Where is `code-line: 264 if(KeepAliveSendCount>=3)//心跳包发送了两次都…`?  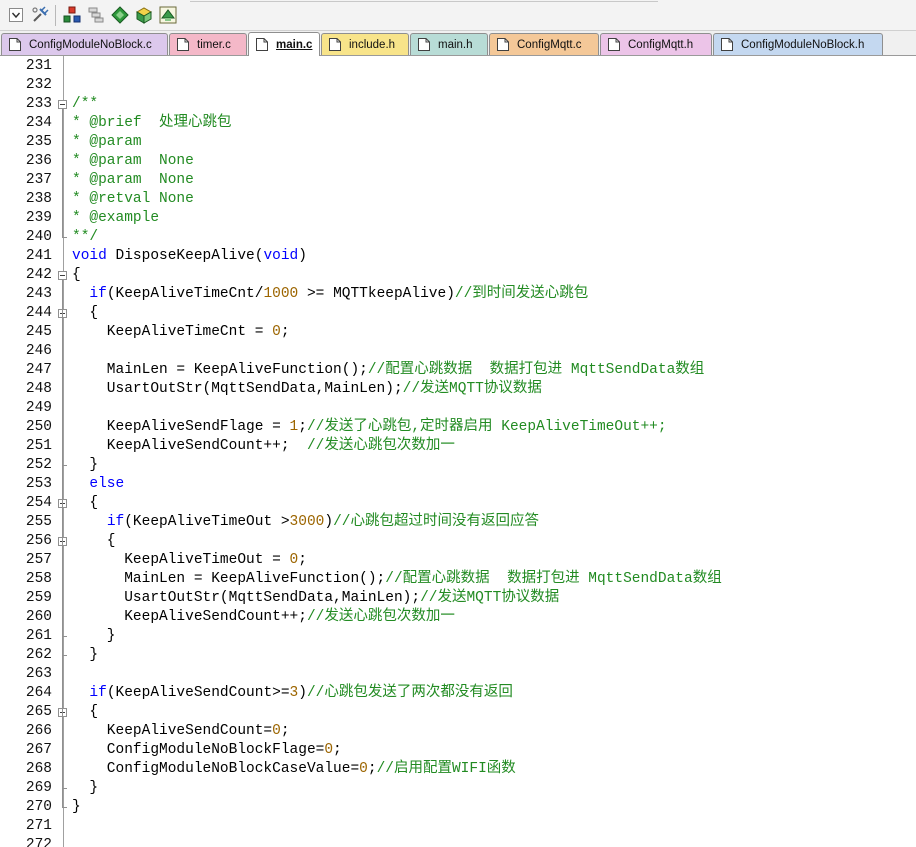
code-line: 264 if(KeepAliveSendCount>=3)//心跳包发送了两次都… is located at coordinates (458, 693).